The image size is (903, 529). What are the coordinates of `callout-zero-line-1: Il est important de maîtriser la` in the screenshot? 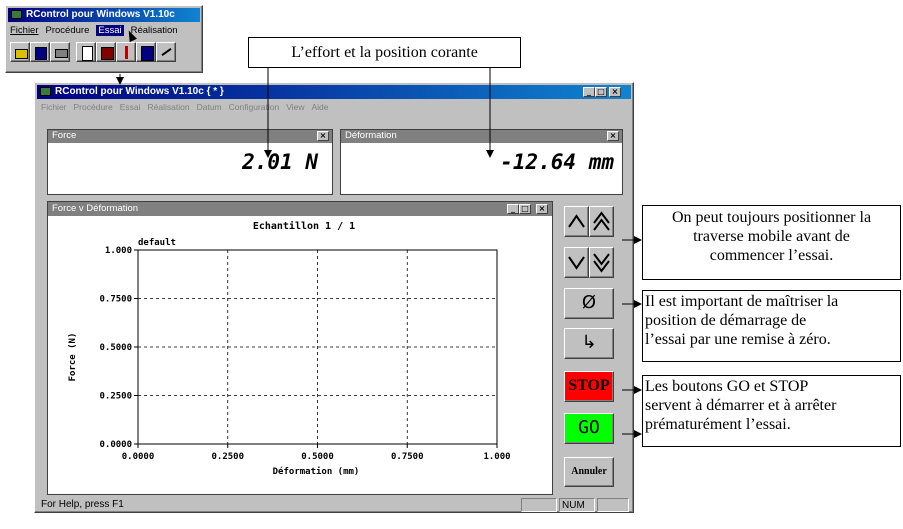 It's located at (742, 301).